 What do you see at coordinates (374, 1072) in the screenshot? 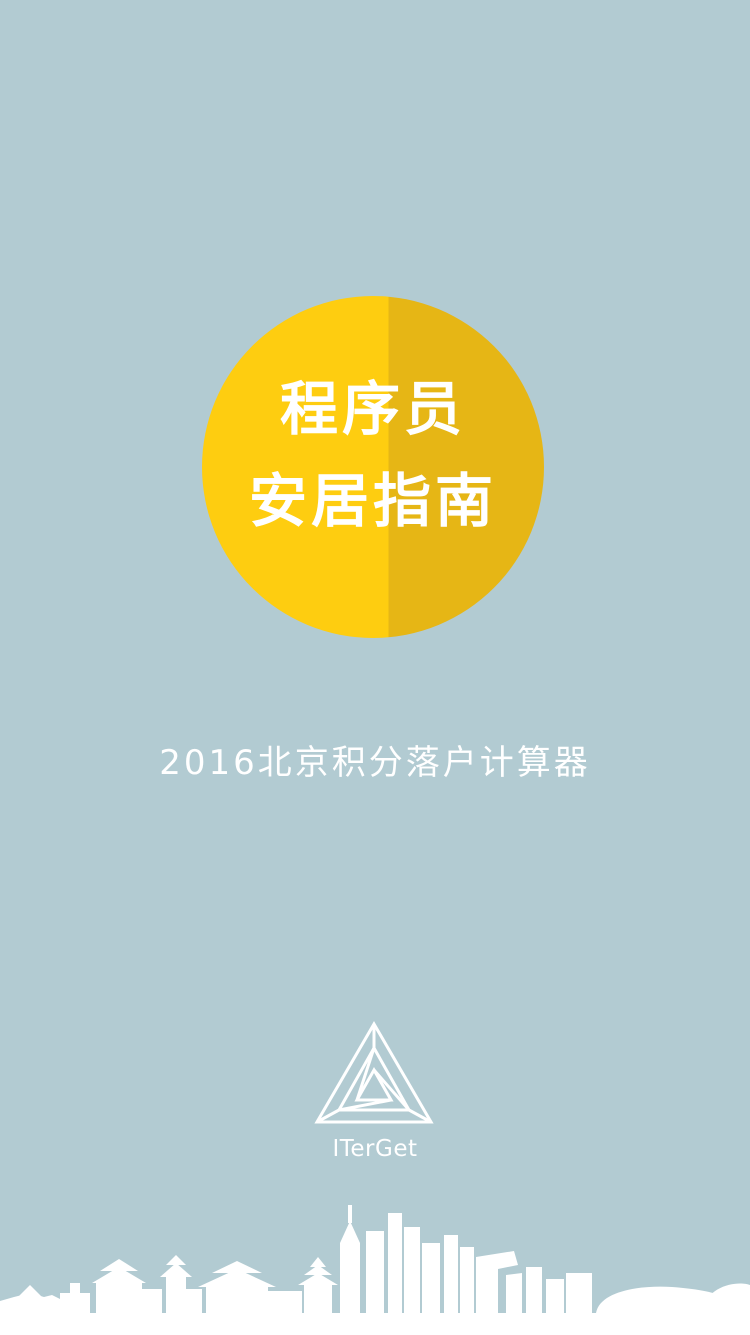
I see `impossible-triangle-icon` at bounding box center [374, 1072].